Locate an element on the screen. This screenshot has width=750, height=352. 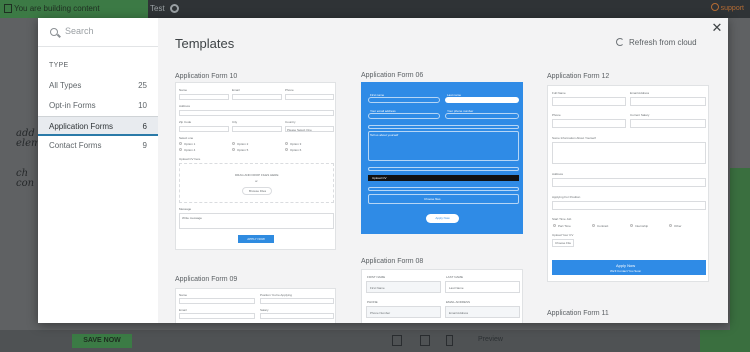
preview-field: Last Name is located at coordinates (482, 287).